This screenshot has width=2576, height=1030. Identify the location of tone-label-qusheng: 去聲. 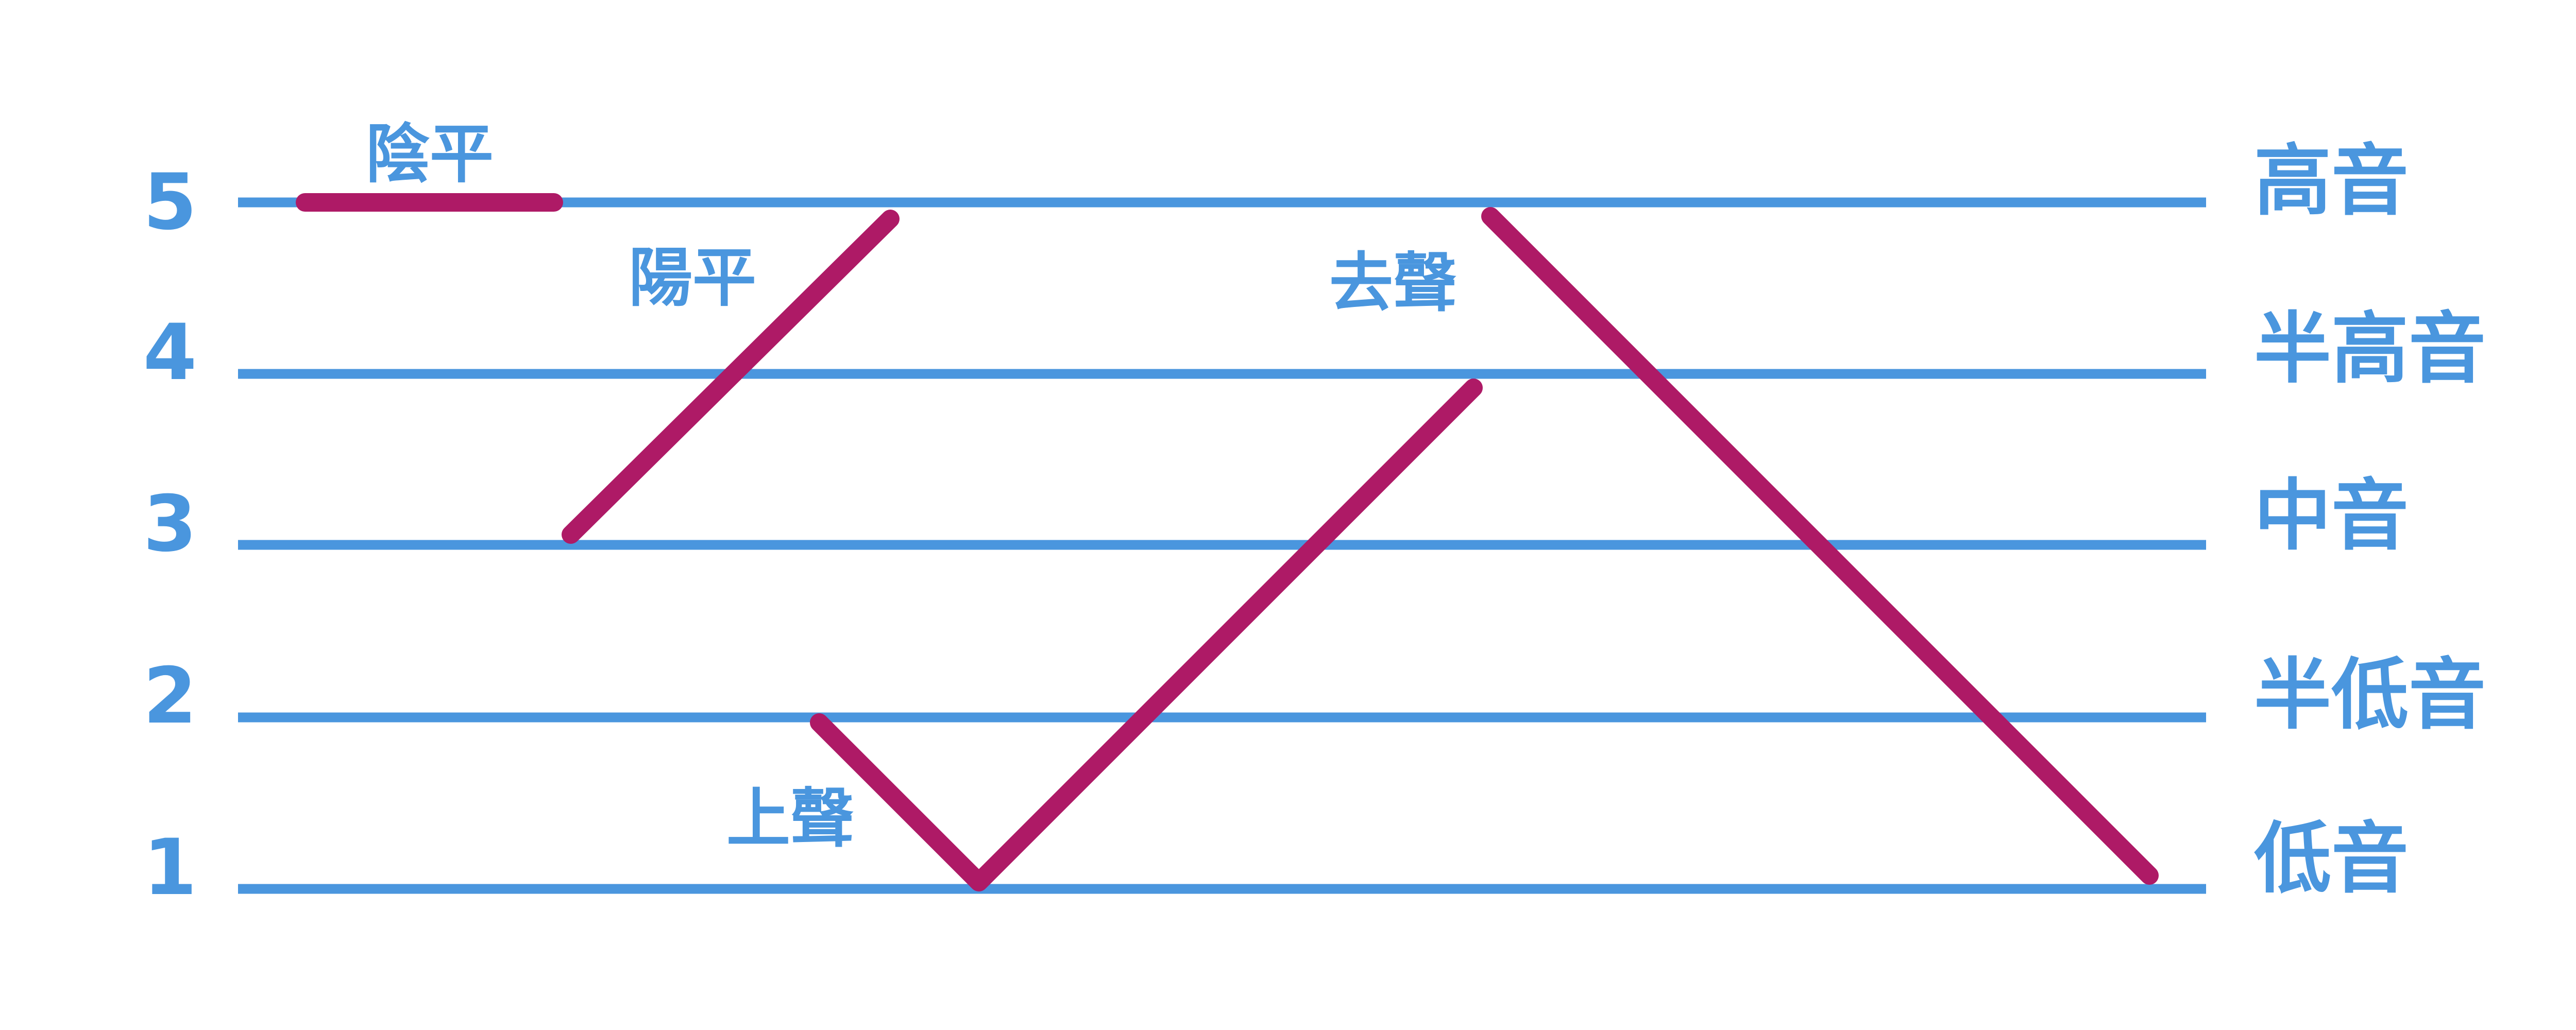
(1393, 283).